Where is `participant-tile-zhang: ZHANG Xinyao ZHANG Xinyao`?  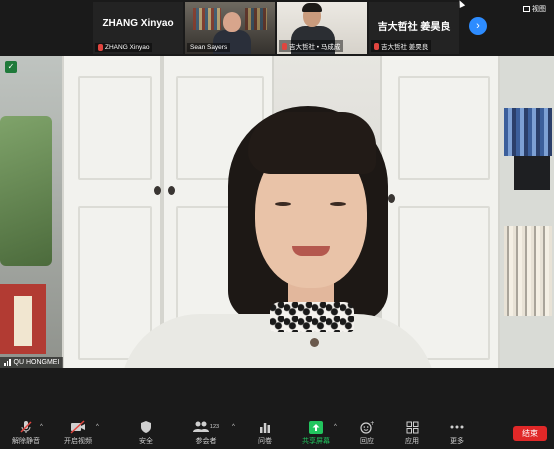 participant-tile-zhang: ZHANG Xinyao ZHANG Xinyao is located at coordinates (138, 28).